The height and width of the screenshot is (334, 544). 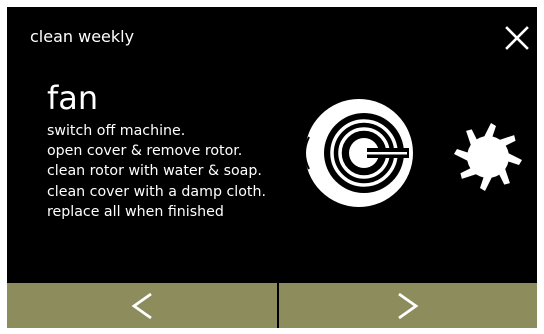 I want to click on navigation-bar, so click(x=272, y=305).